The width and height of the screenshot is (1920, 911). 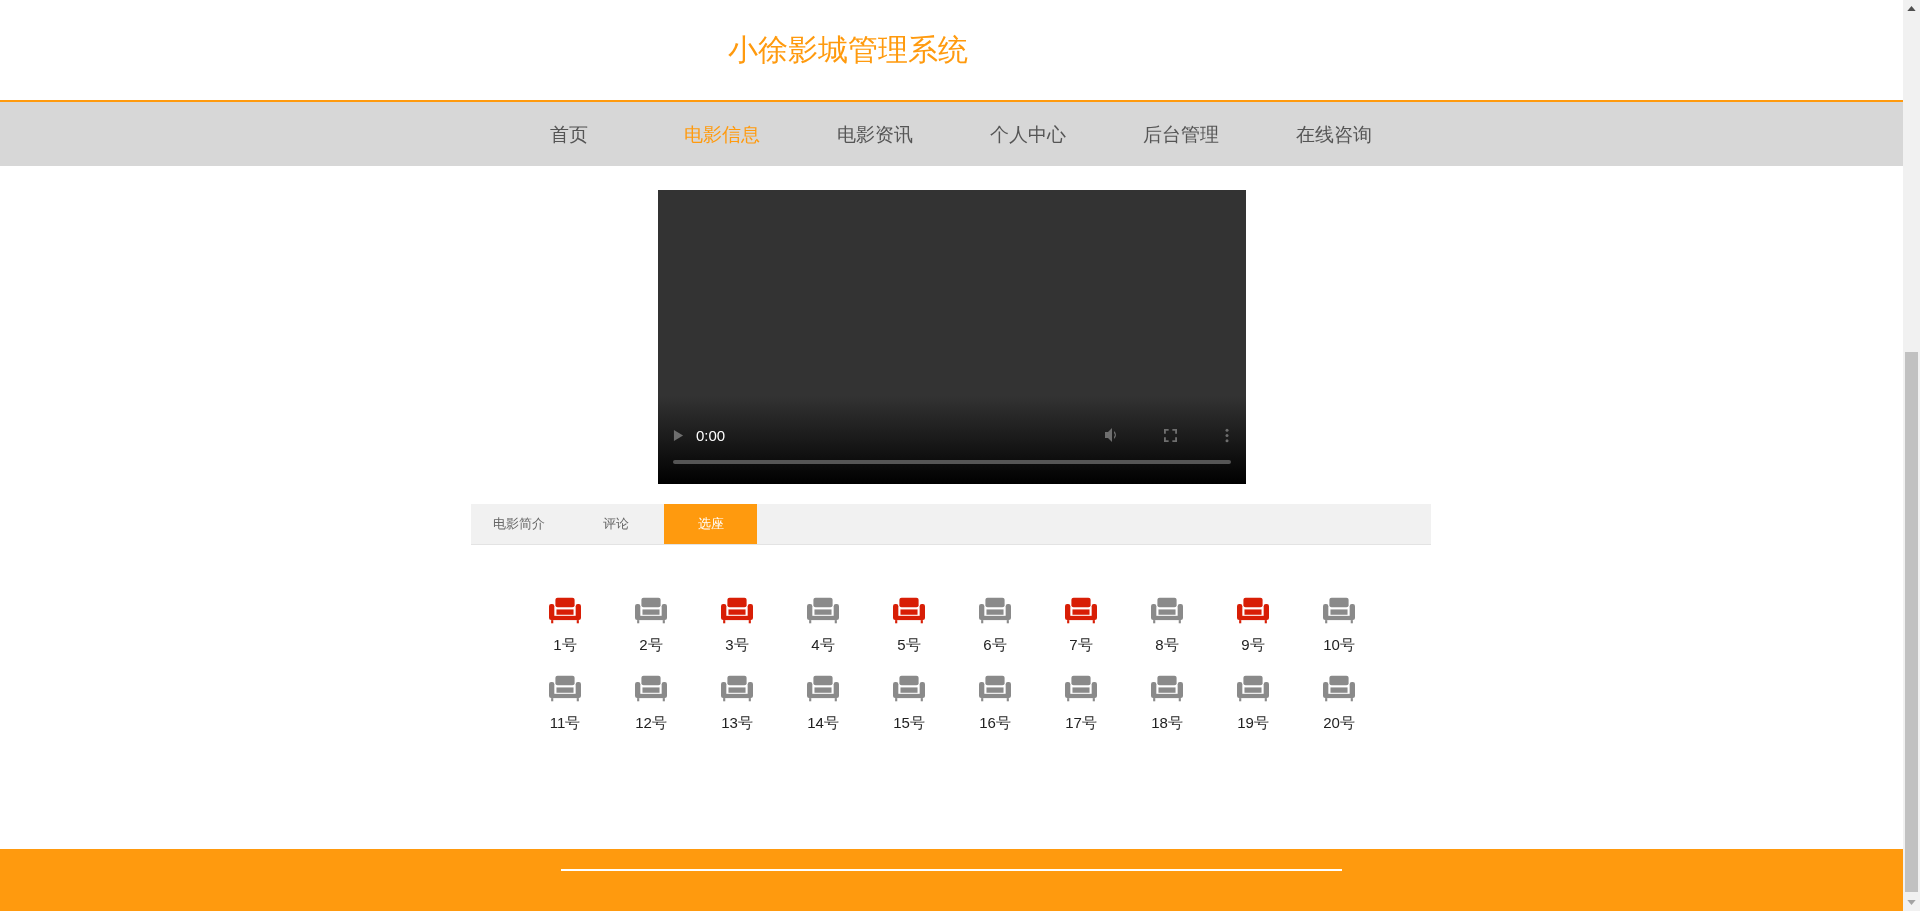 What do you see at coordinates (737, 645) in the screenshot?
I see `seat-number: 3号` at bounding box center [737, 645].